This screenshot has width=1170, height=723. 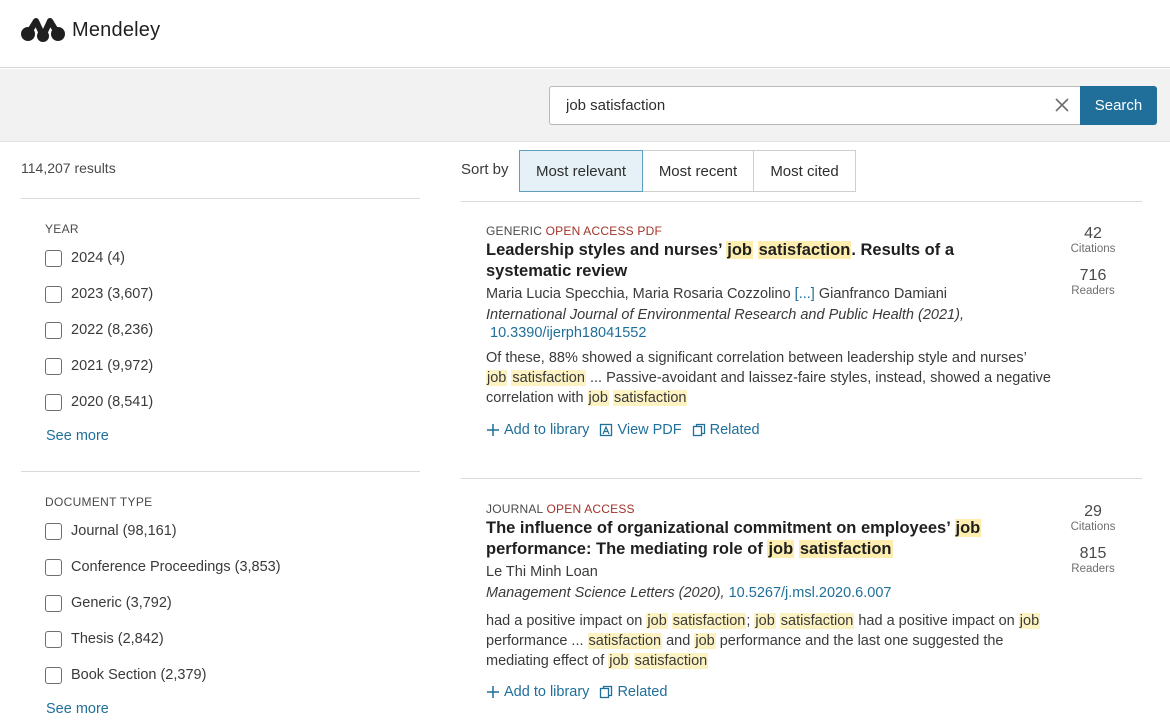 What do you see at coordinates (121, 603) in the screenshot?
I see `facet-label: Generic (3,792)` at bounding box center [121, 603].